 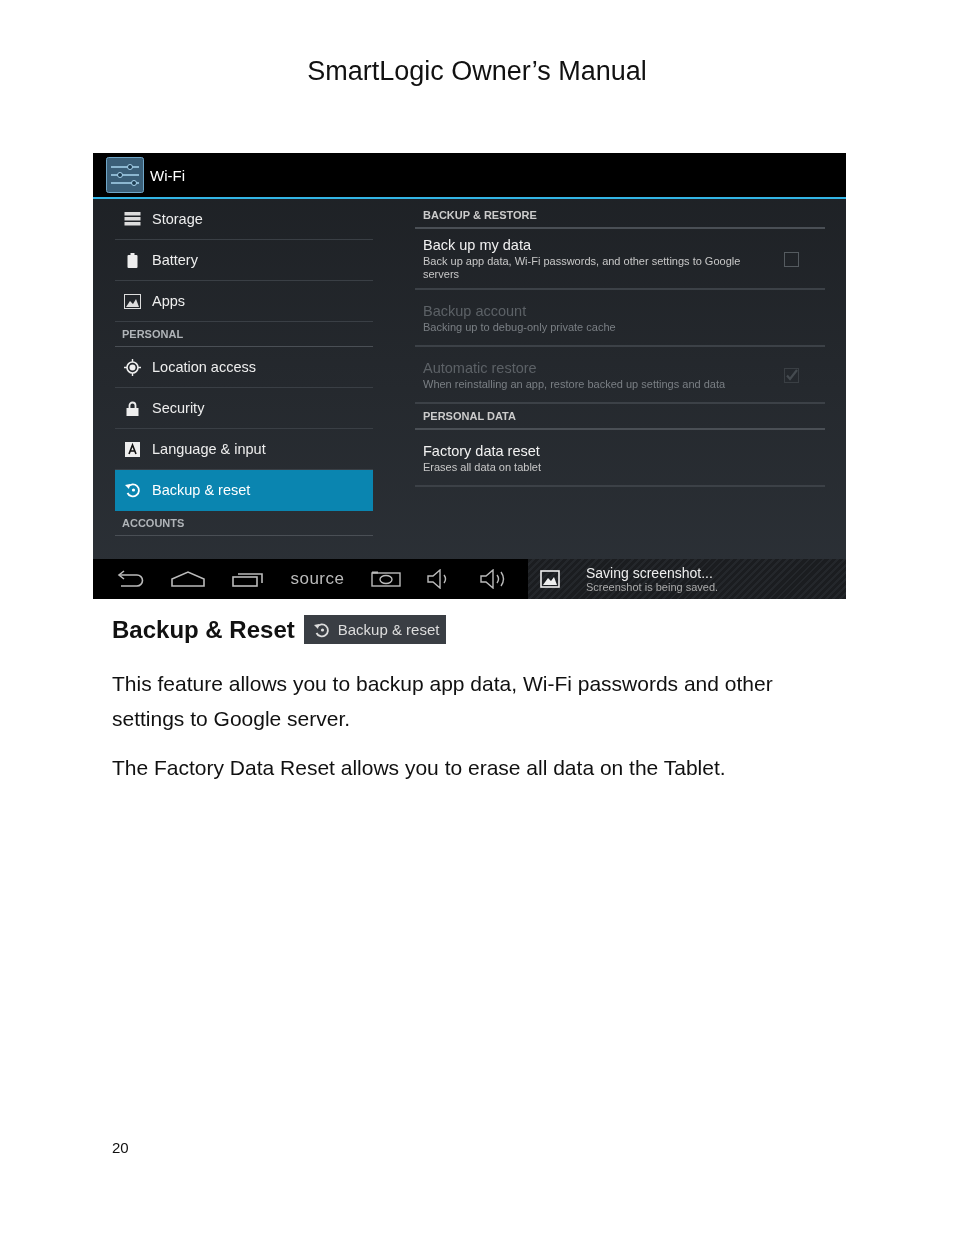 What do you see at coordinates (132, 449) in the screenshot?
I see `keyboard-letter-icon` at bounding box center [132, 449].